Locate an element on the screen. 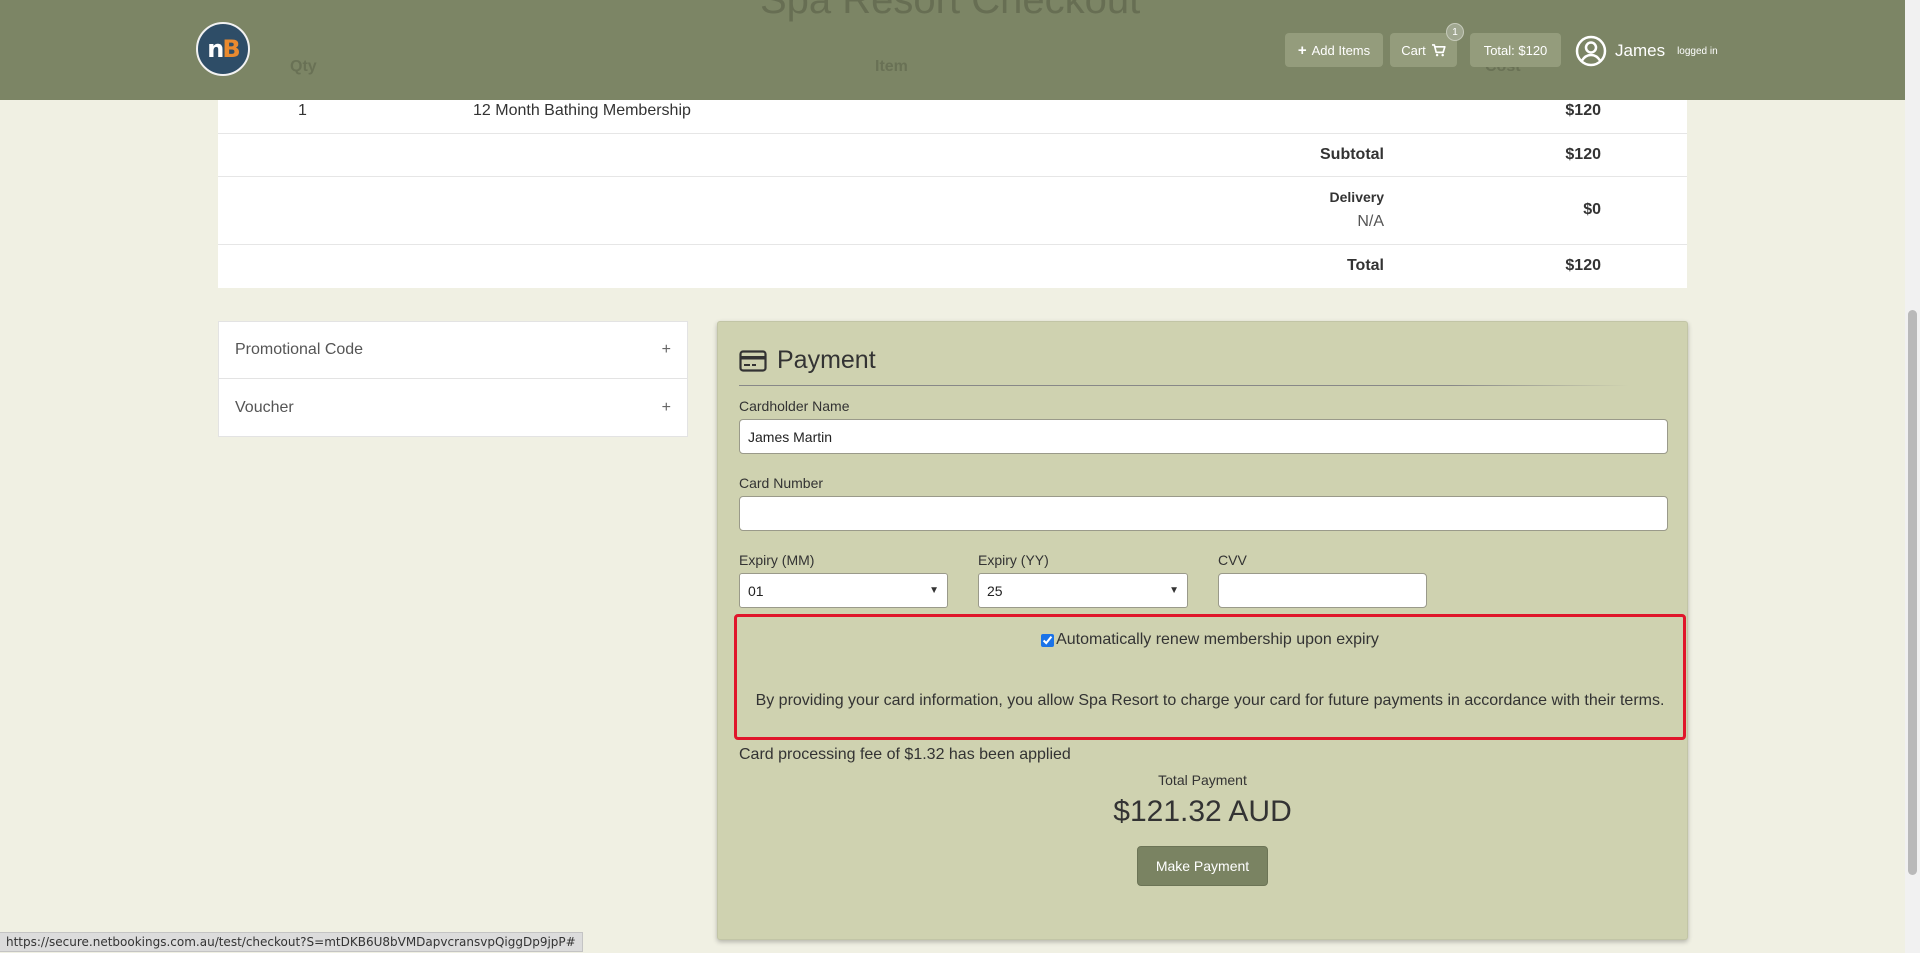  line-item-cost: $120 is located at coordinates (1583, 110).